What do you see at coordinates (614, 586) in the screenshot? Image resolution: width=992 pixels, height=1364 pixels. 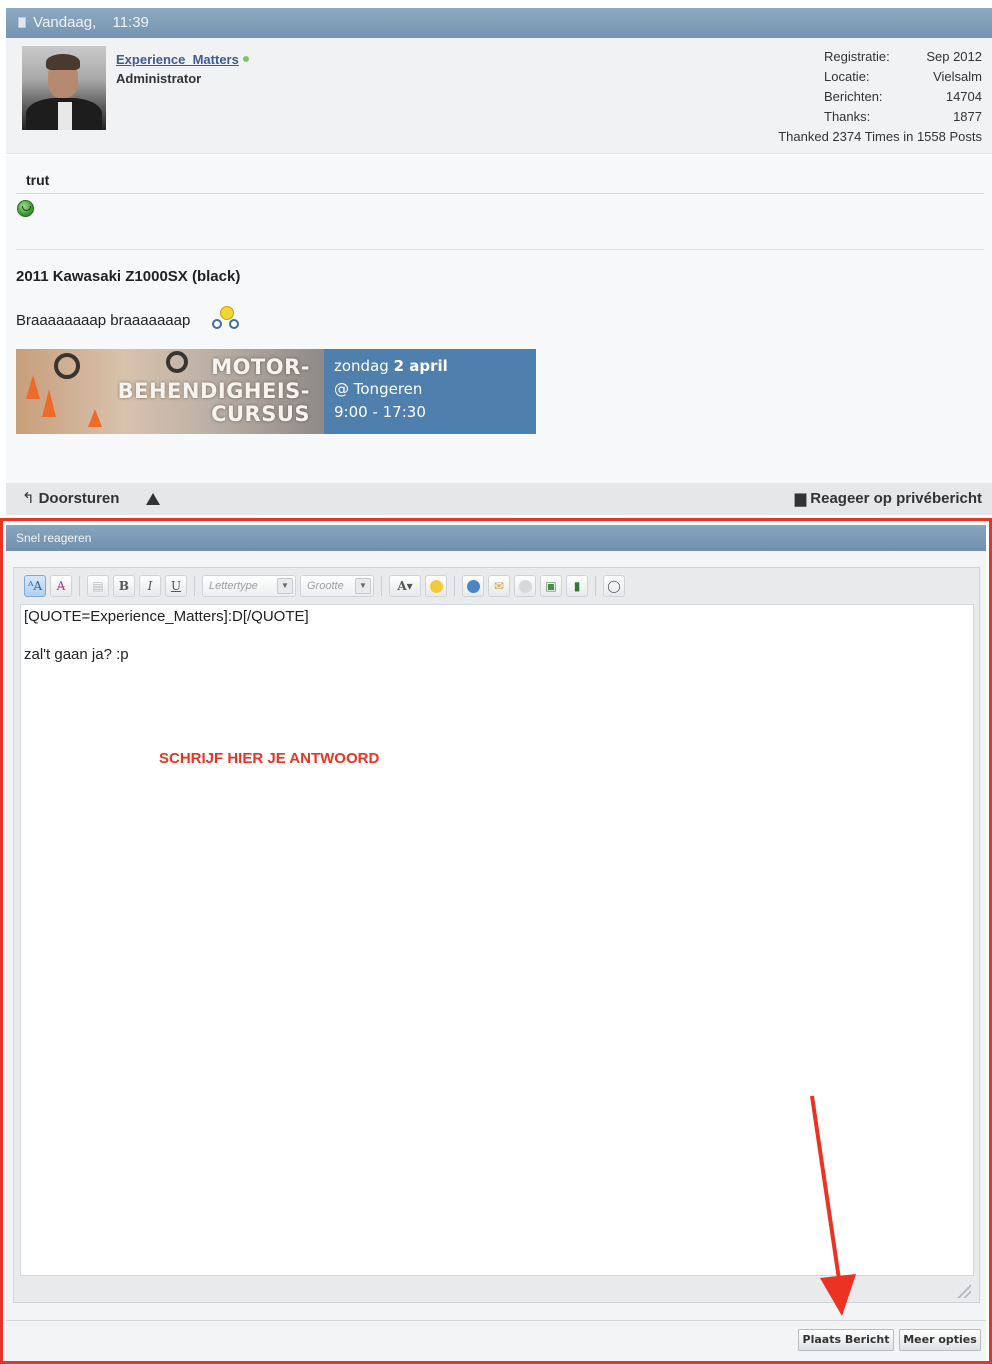 I see `quote-icon: ◯` at bounding box center [614, 586].